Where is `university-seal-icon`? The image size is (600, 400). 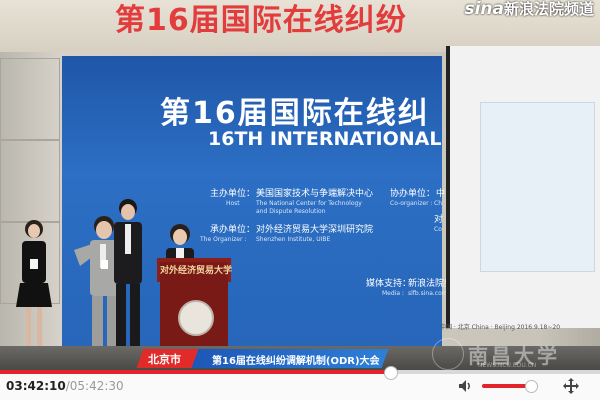
university-seal-icon is located at coordinates (448, 354).